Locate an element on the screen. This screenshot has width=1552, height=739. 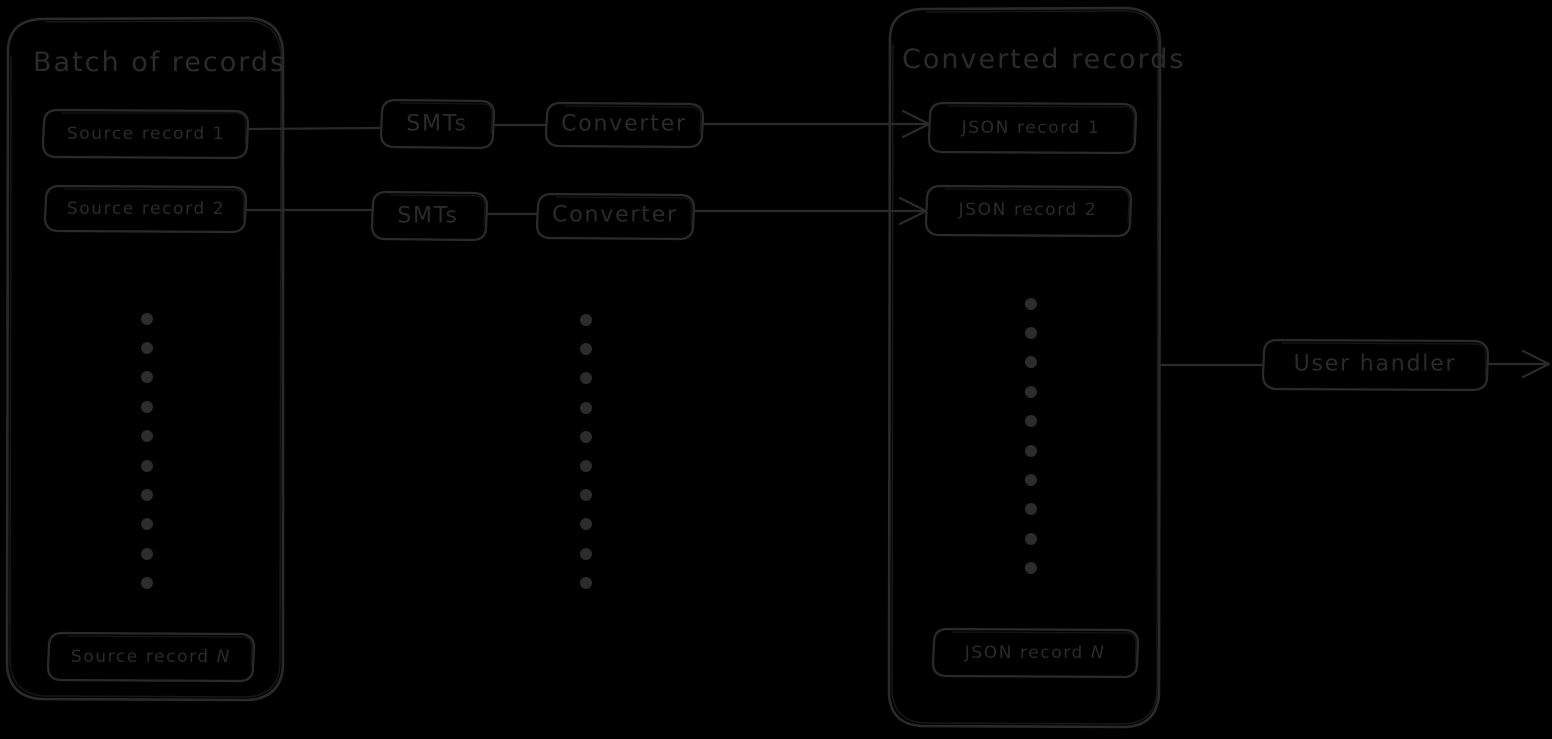
connector-converter1-to-json1 is located at coordinates (816, 124).